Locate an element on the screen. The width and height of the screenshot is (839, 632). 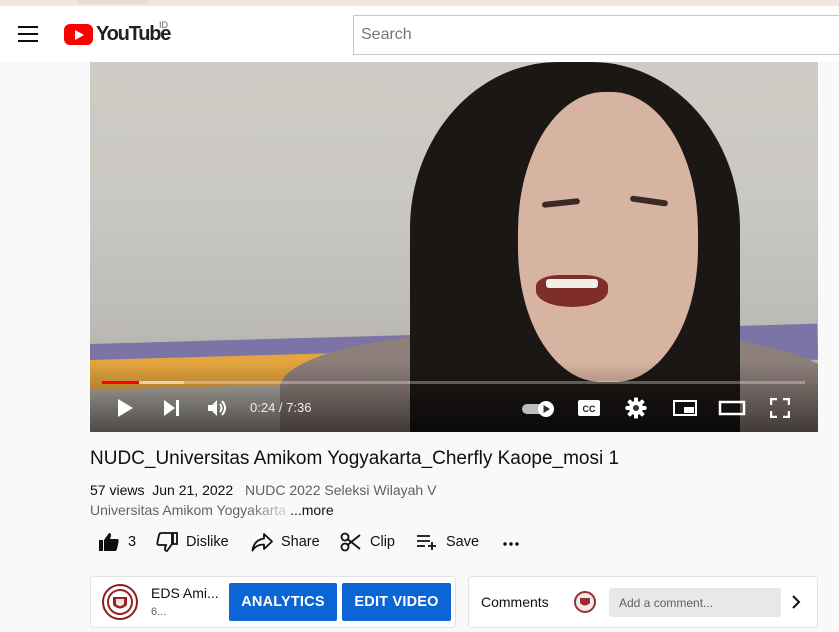
thumbs-down-icon is located at coordinates (167, 542).